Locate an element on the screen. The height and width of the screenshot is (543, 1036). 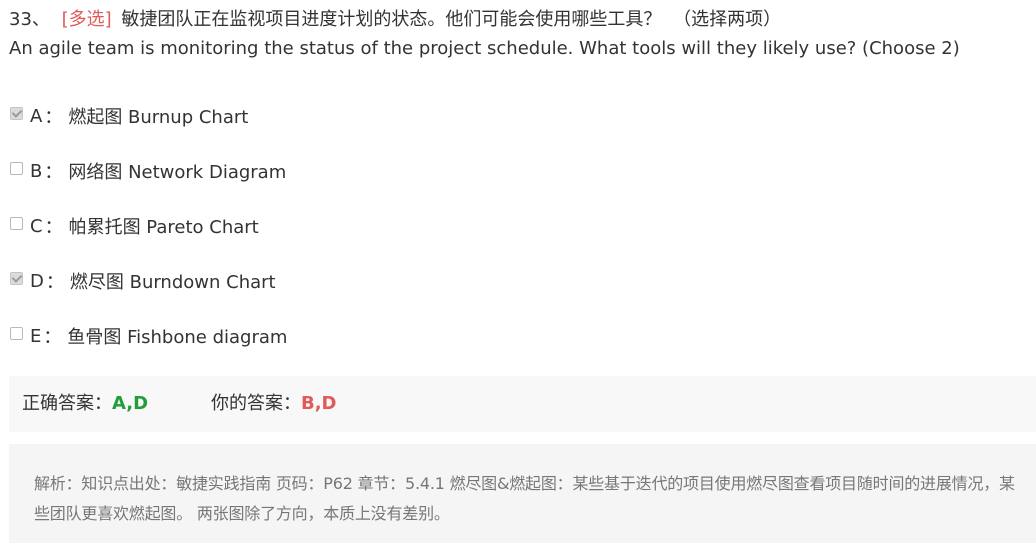
question-text-zh: 敏捷团队正在监视项目进度计划的状态。他们可能会使用哪些工具？ is located at coordinates (391, 19).